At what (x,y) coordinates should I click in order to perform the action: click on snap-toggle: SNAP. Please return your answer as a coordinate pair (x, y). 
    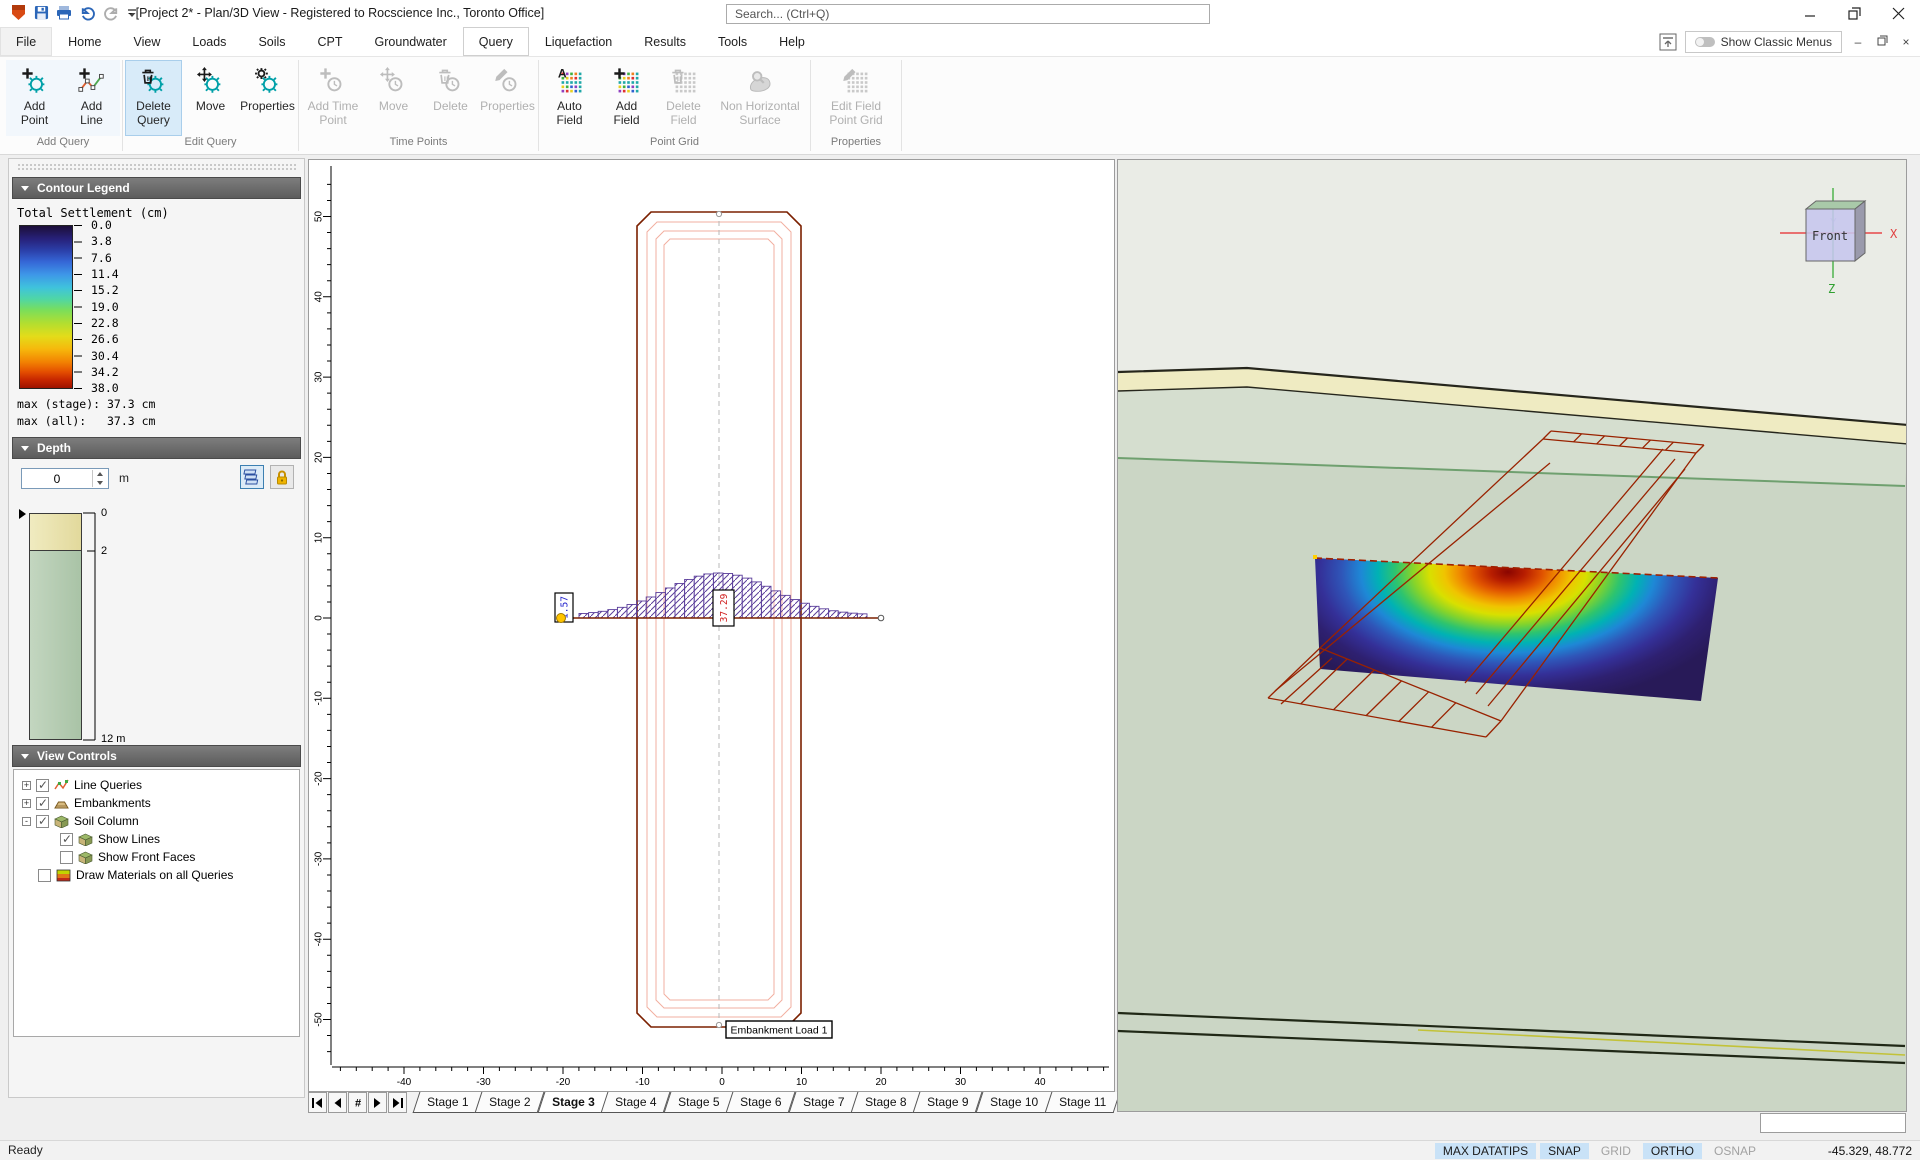
    Looking at the image, I should click on (1564, 1151).